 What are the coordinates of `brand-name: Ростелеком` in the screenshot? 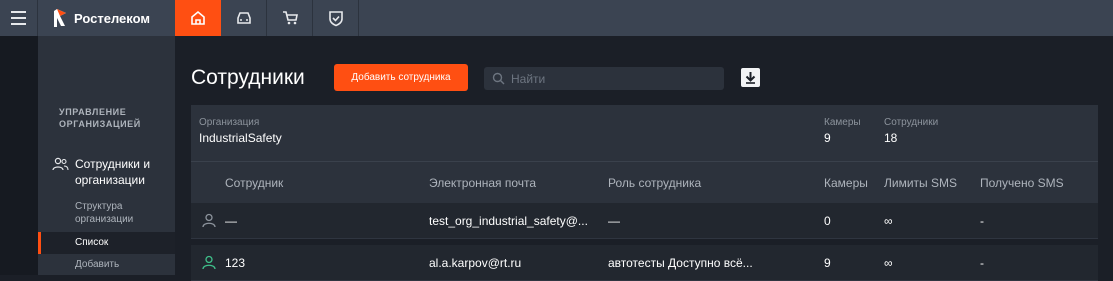 It's located at (112, 18).